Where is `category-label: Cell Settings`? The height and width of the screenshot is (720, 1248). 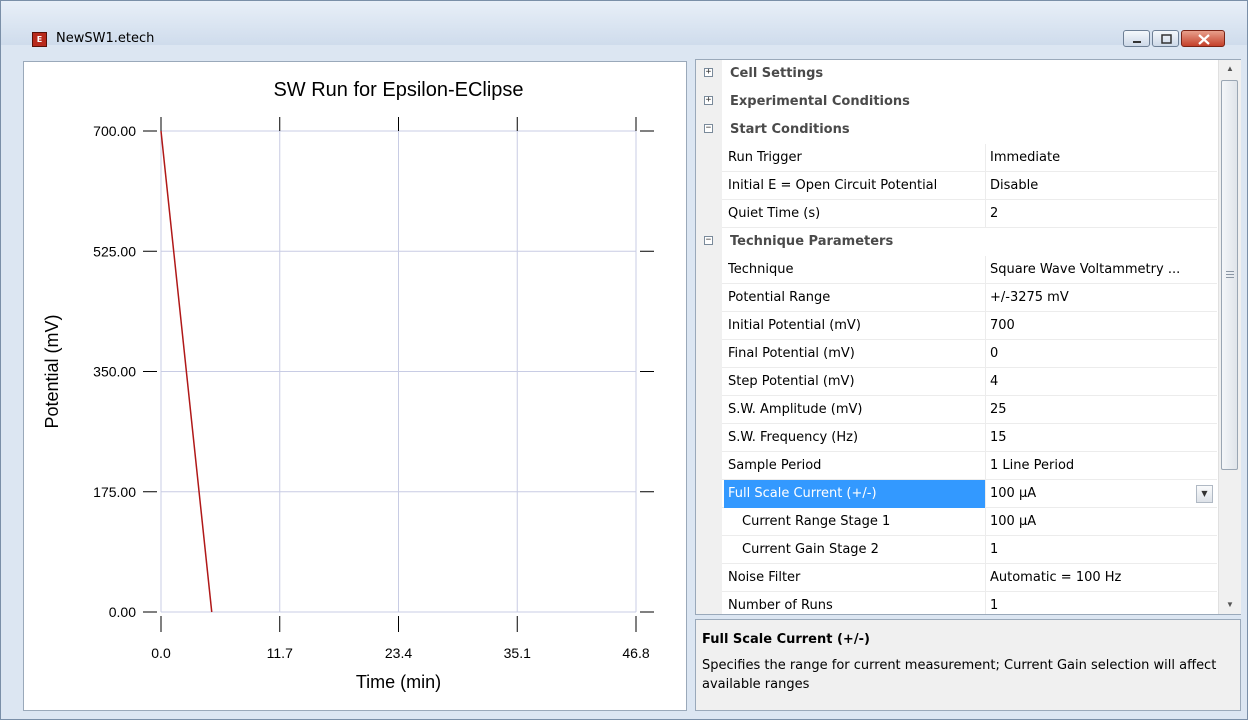
category-label: Cell Settings is located at coordinates (777, 73).